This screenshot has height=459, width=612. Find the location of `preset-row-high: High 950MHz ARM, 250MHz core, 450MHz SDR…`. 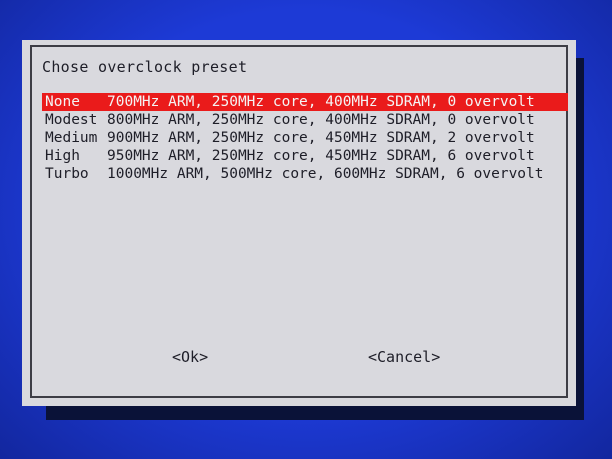

preset-row-high: High 950MHz ARM, 250MHz core, 450MHz SDR… is located at coordinates (305, 156).